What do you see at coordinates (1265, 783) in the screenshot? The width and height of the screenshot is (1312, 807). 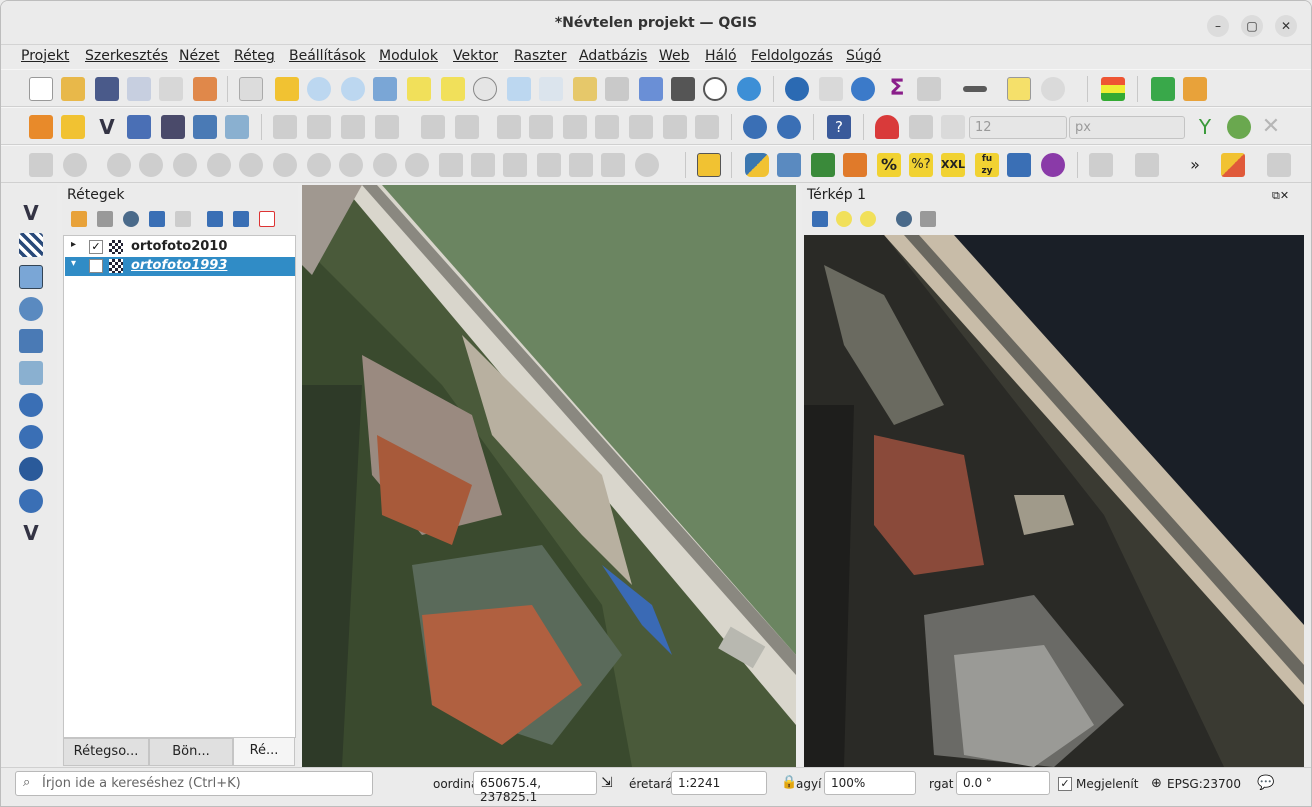 I see `messages-icon: 💬` at bounding box center [1265, 783].